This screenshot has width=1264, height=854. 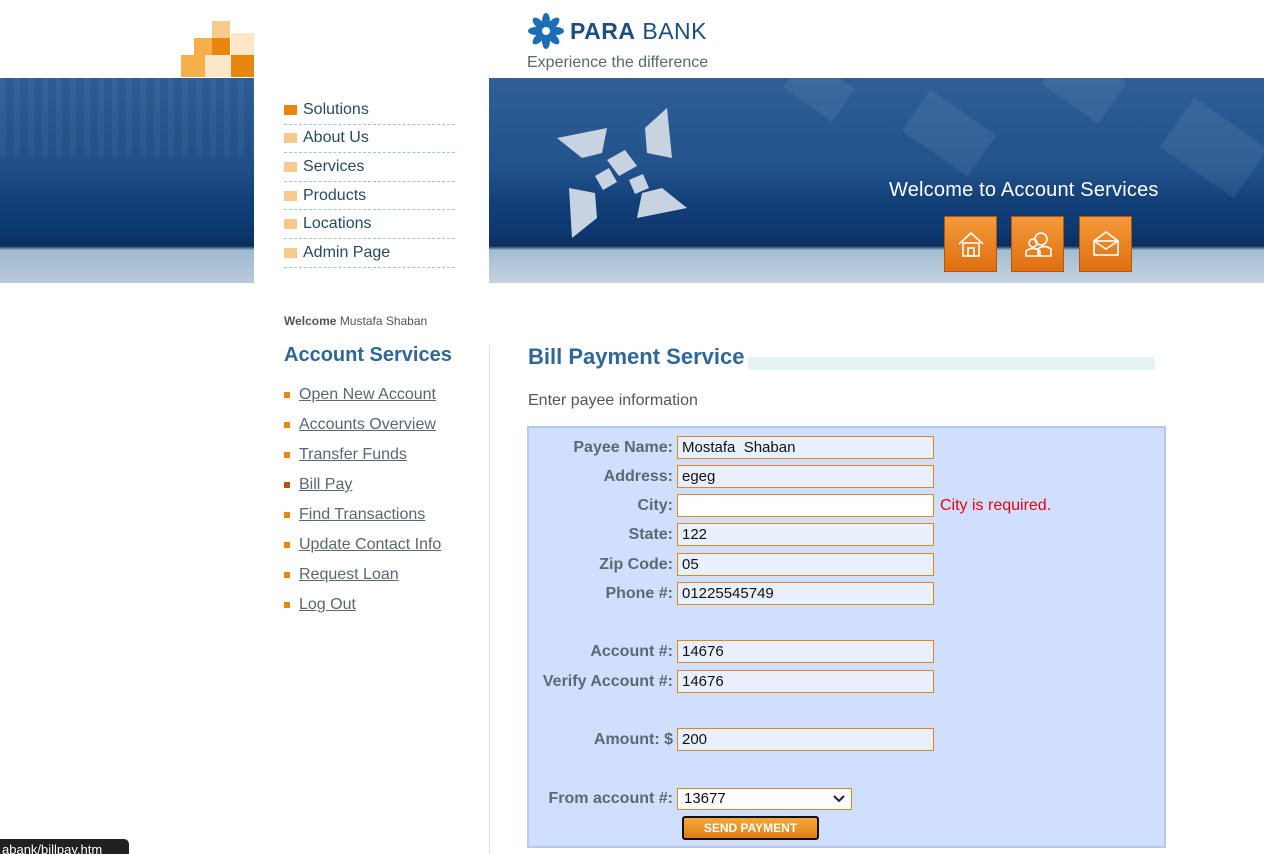 I want to click on request-loan-link: Request Loan, so click(x=349, y=575).